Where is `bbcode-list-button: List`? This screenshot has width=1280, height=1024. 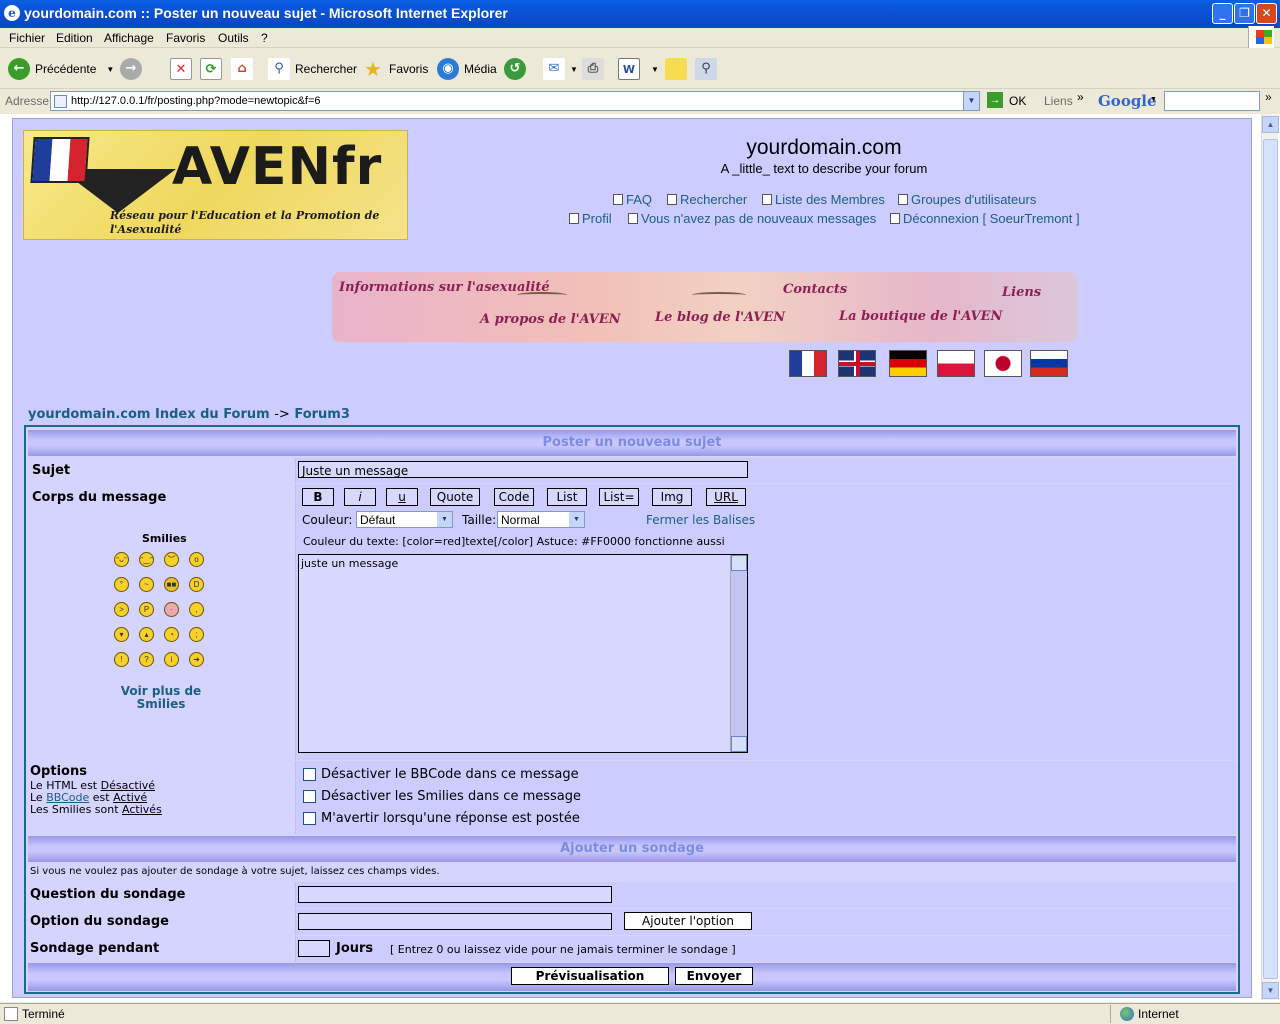
bbcode-list-button: List is located at coordinates (567, 497).